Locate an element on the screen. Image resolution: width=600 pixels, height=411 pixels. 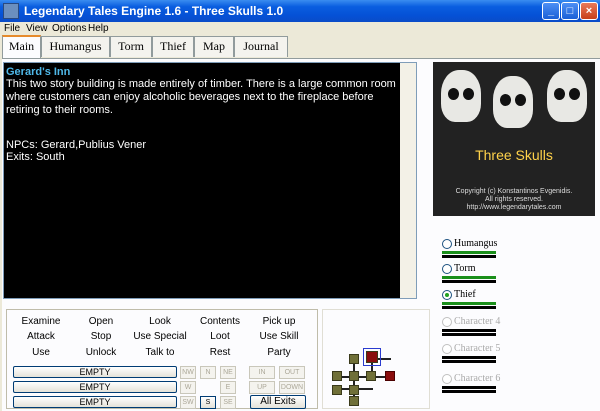
tab-humangus: Humangus is located at coordinates (75, 46).